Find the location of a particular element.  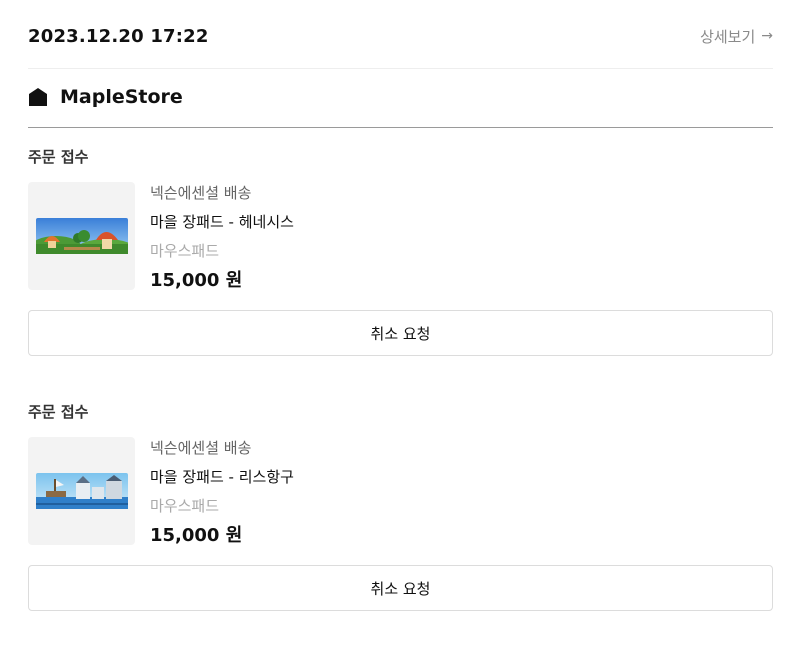

detail-view-link: 상세보기 → is located at coordinates (736, 36).